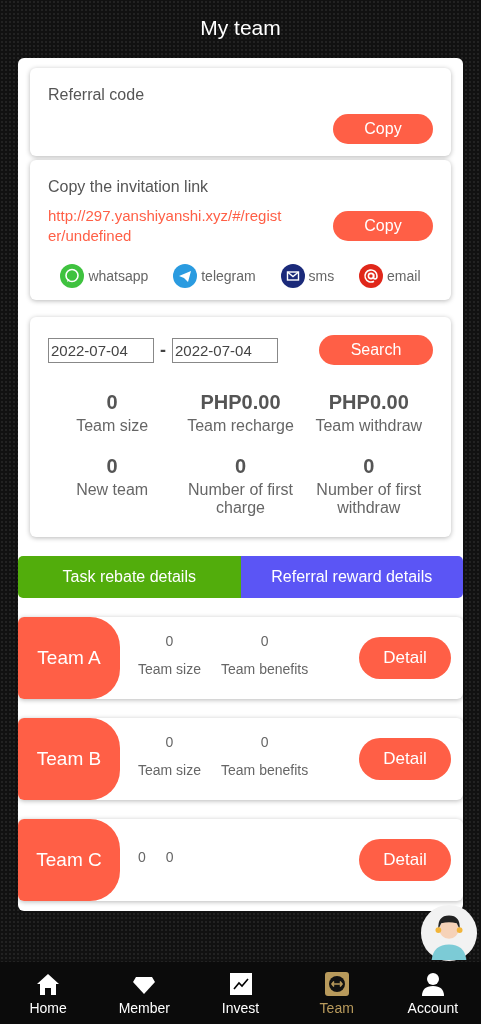  I want to click on stat-label: Team withdraw, so click(369, 426).